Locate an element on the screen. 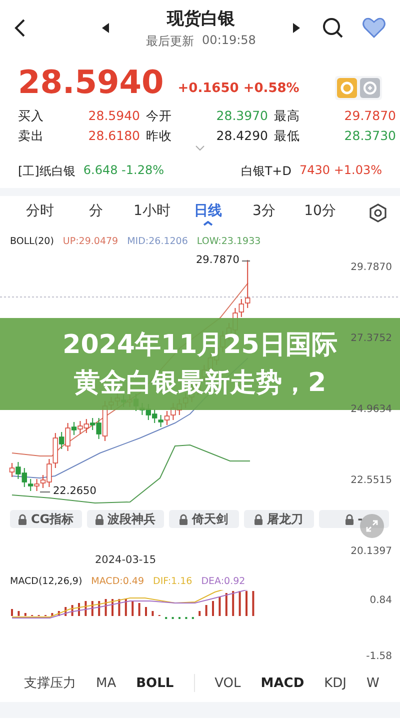  min-price-label: 22.2650 is located at coordinates (74, 491).